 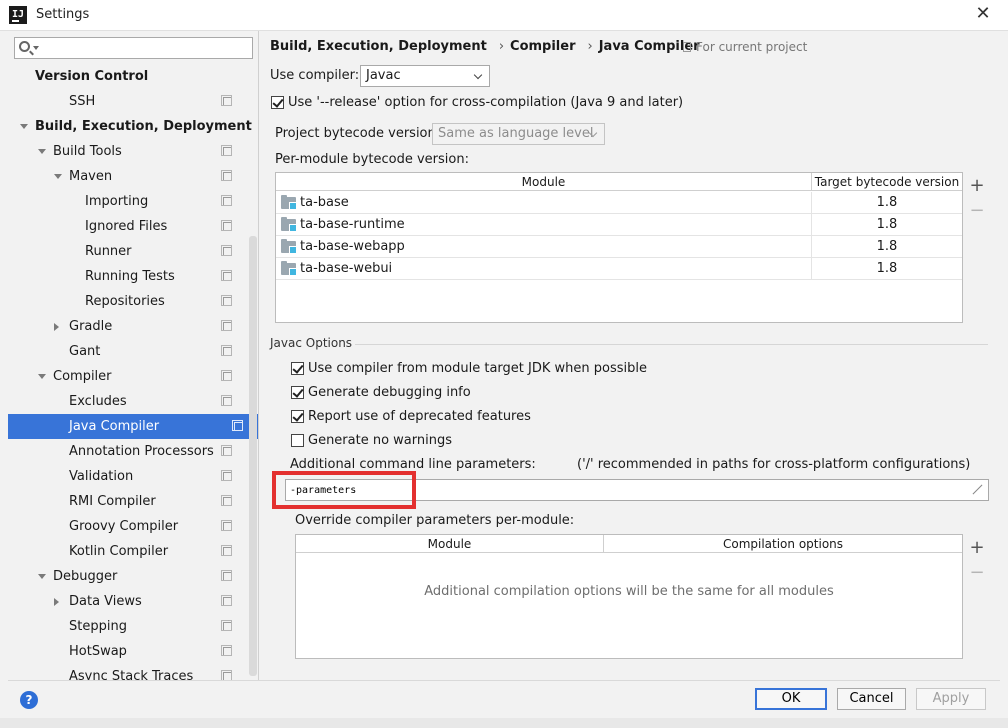 What do you see at coordinates (687, 47) in the screenshot?
I see `document-icon` at bounding box center [687, 47].